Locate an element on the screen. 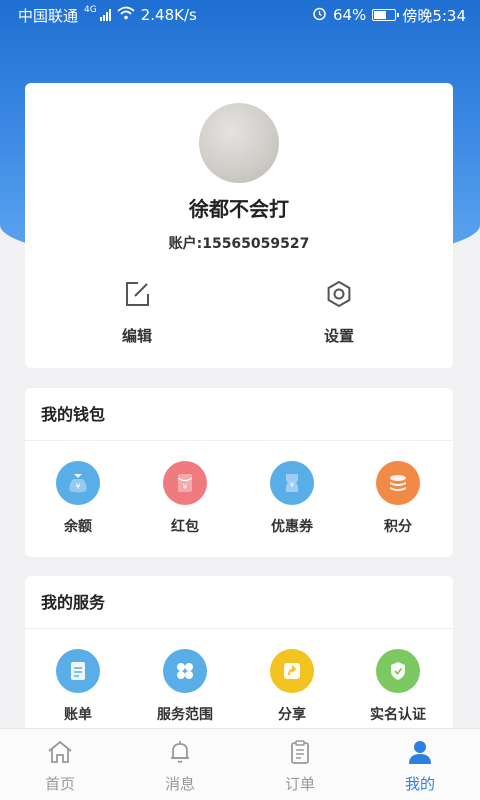  settings-icon is located at coordinates (339, 295).